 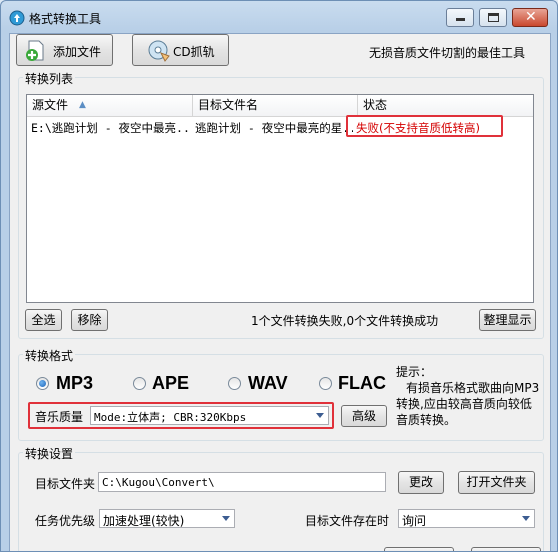 I want to click on close-icon: ✕, so click(x=531, y=17).